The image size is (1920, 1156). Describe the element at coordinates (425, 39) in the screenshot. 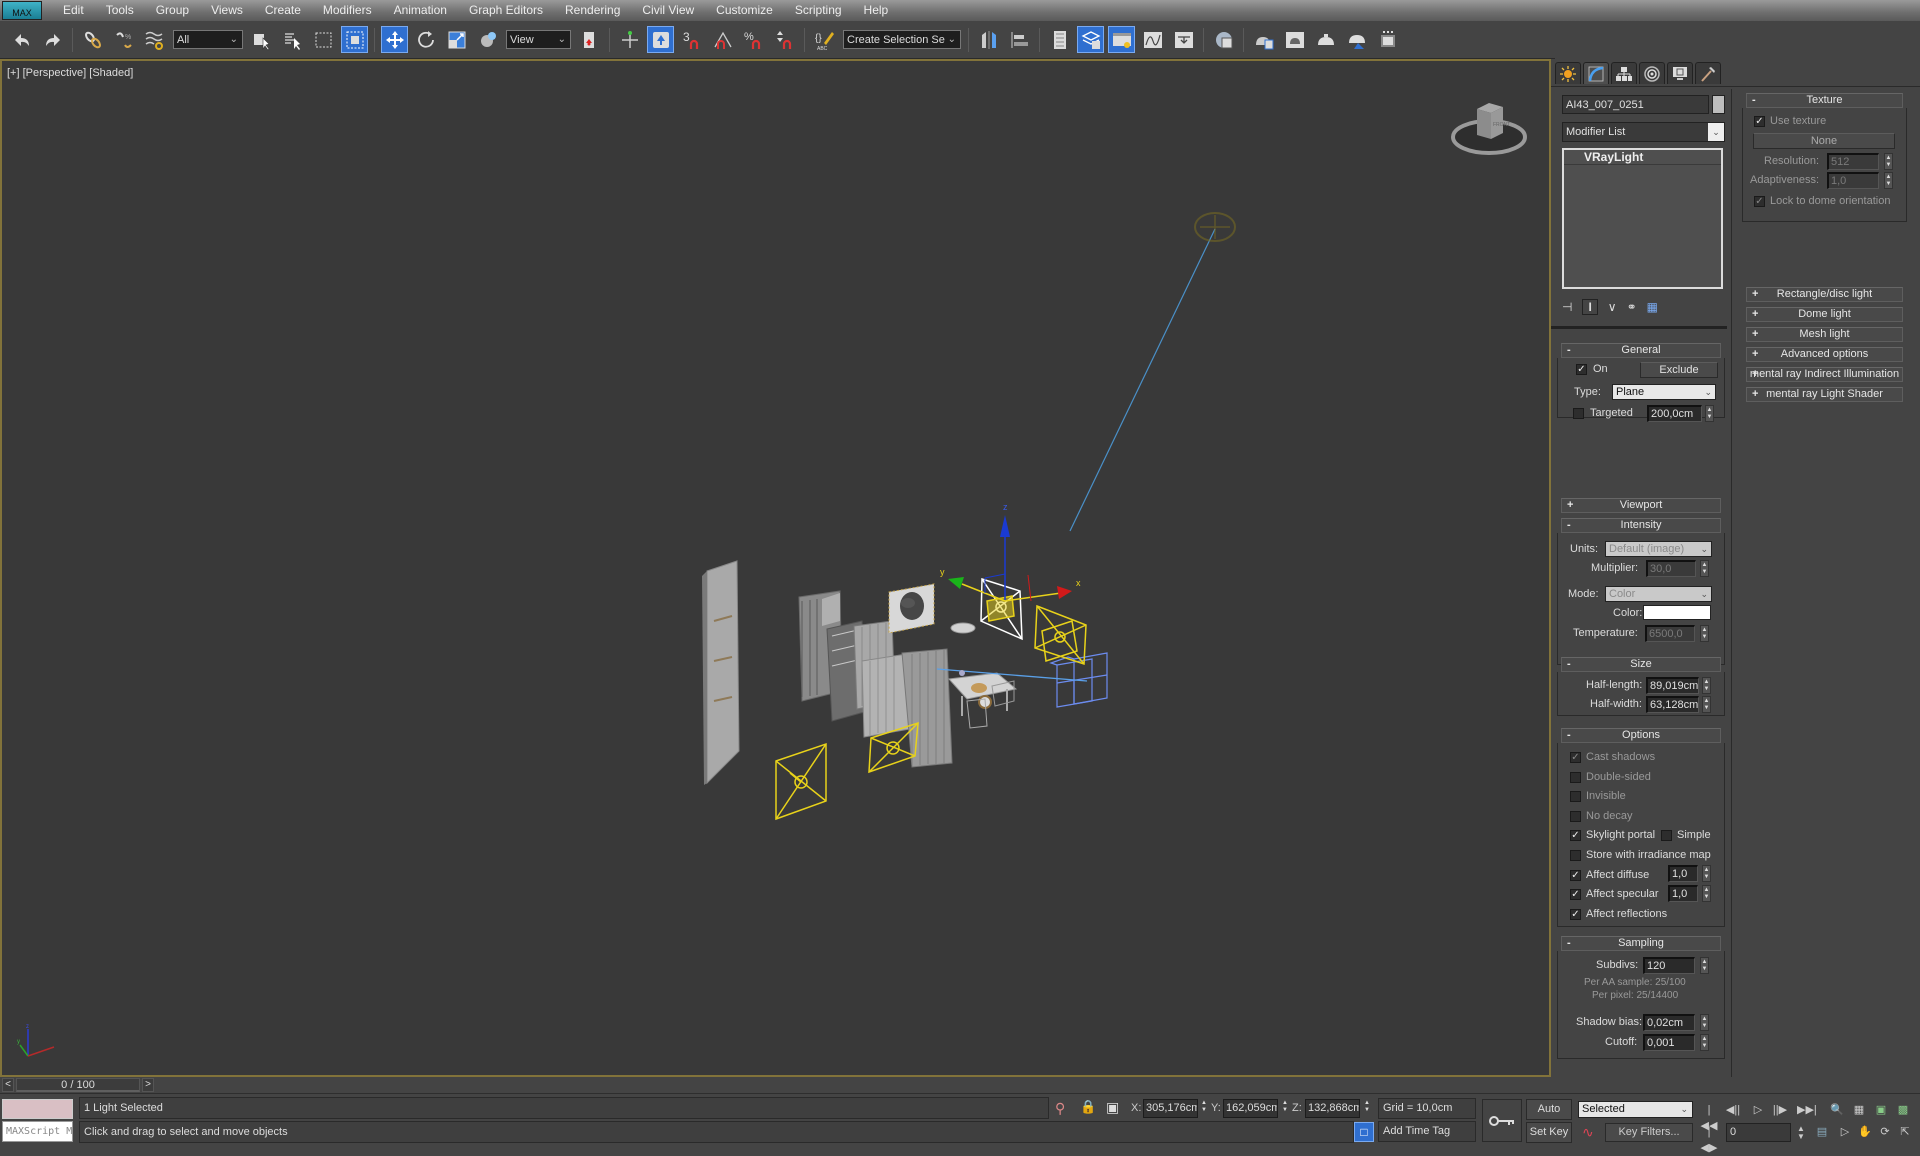

I see `select-and-rotate-button` at that location.